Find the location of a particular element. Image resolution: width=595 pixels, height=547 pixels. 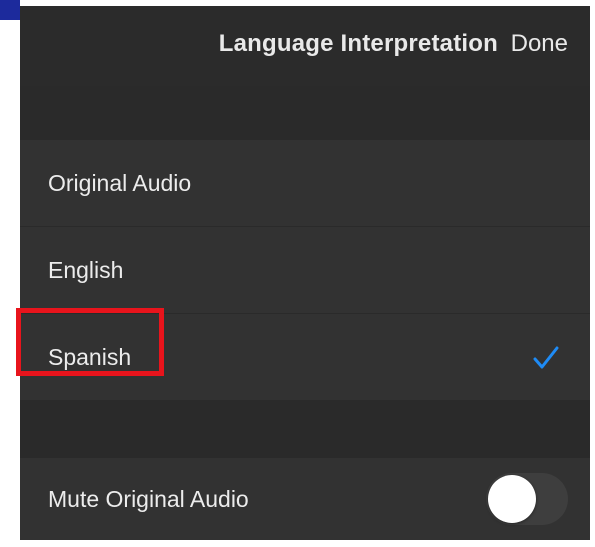

mute-original-audio-label: Mute Original Audio is located at coordinates (148, 498).